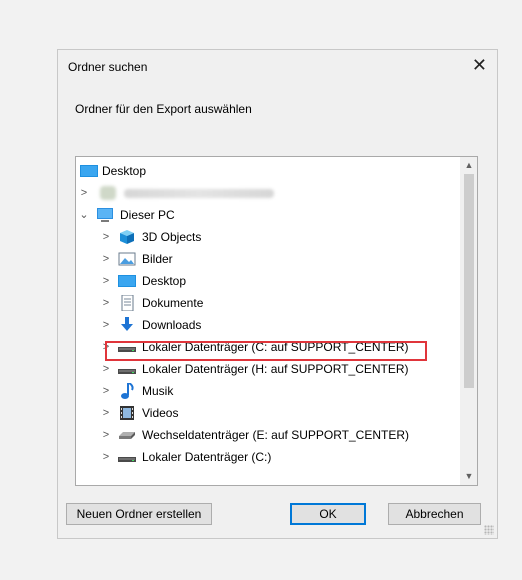 The height and width of the screenshot is (580, 522). What do you see at coordinates (108, 67) in the screenshot?
I see `dialog-title: Ordner suchen` at bounding box center [108, 67].